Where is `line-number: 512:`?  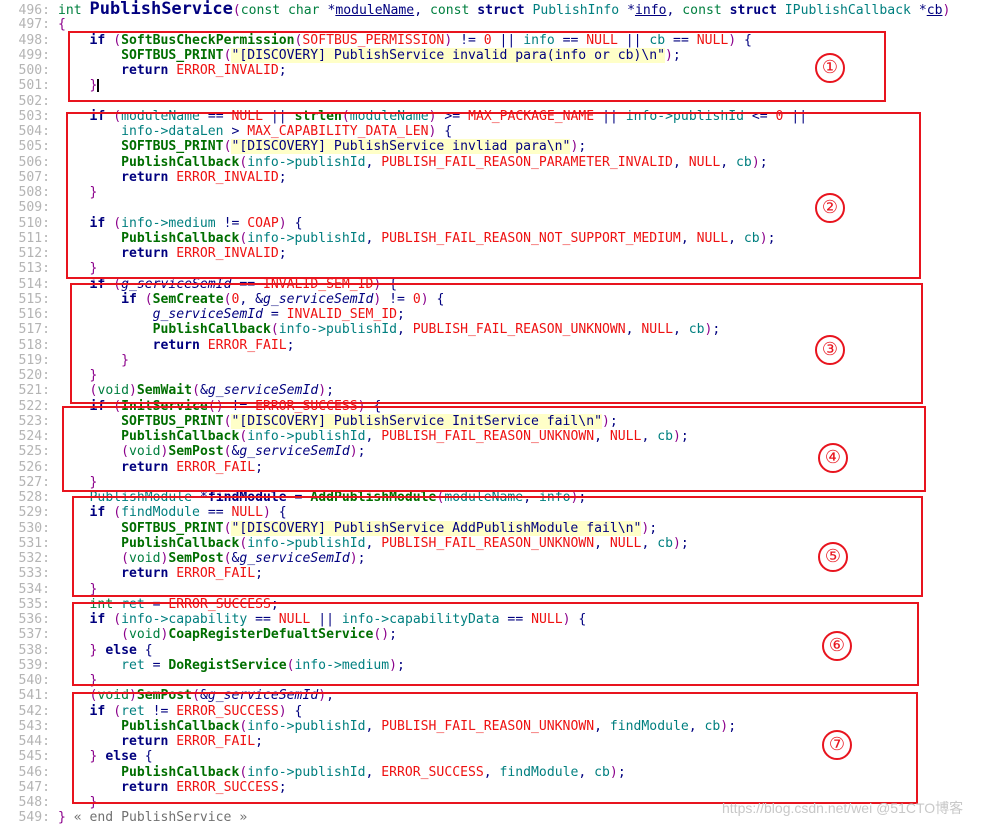 line-number: 512: is located at coordinates (34, 253).